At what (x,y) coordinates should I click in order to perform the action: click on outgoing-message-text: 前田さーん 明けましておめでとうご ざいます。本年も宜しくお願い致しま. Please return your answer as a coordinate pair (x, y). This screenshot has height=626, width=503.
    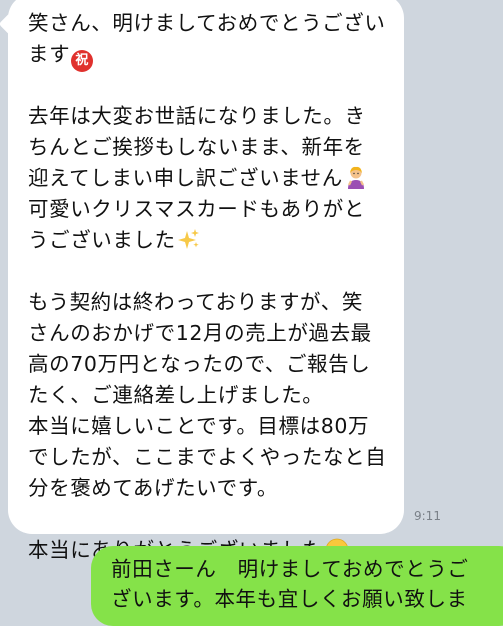
    Looking at the image, I should click on (307, 584).